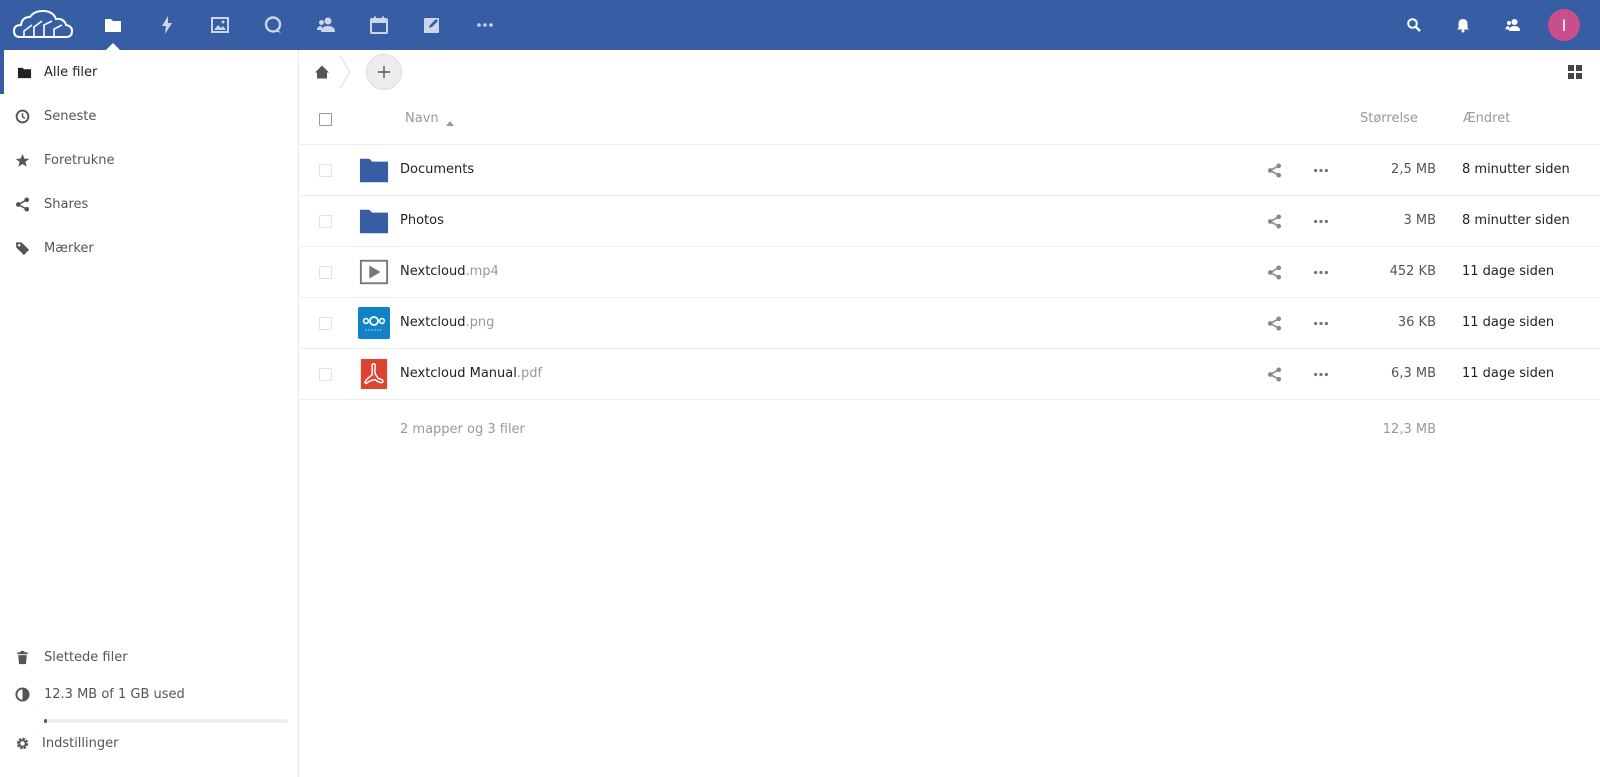 This screenshot has width=1600, height=777. I want to click on image-thumbnail-icon, so click(374, 323).